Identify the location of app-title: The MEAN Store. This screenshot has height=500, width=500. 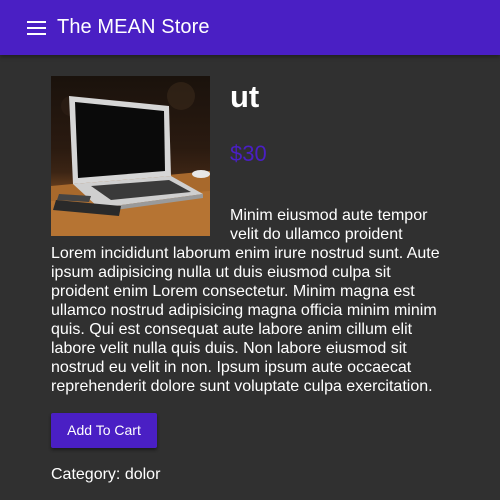
(133, 27).